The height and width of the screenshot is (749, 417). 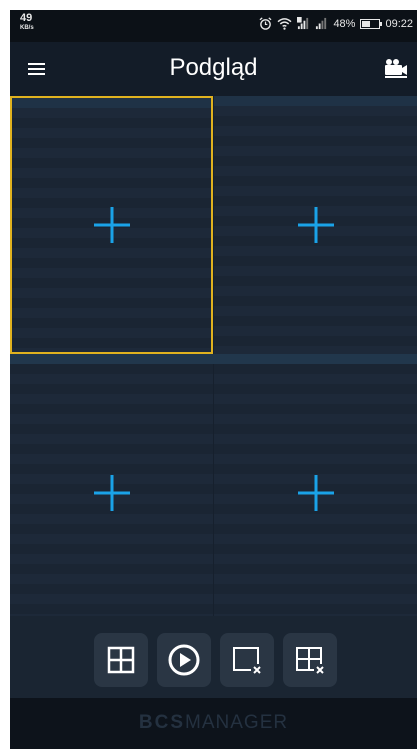 I want to click on play-icon, so click(x=184, y=660).